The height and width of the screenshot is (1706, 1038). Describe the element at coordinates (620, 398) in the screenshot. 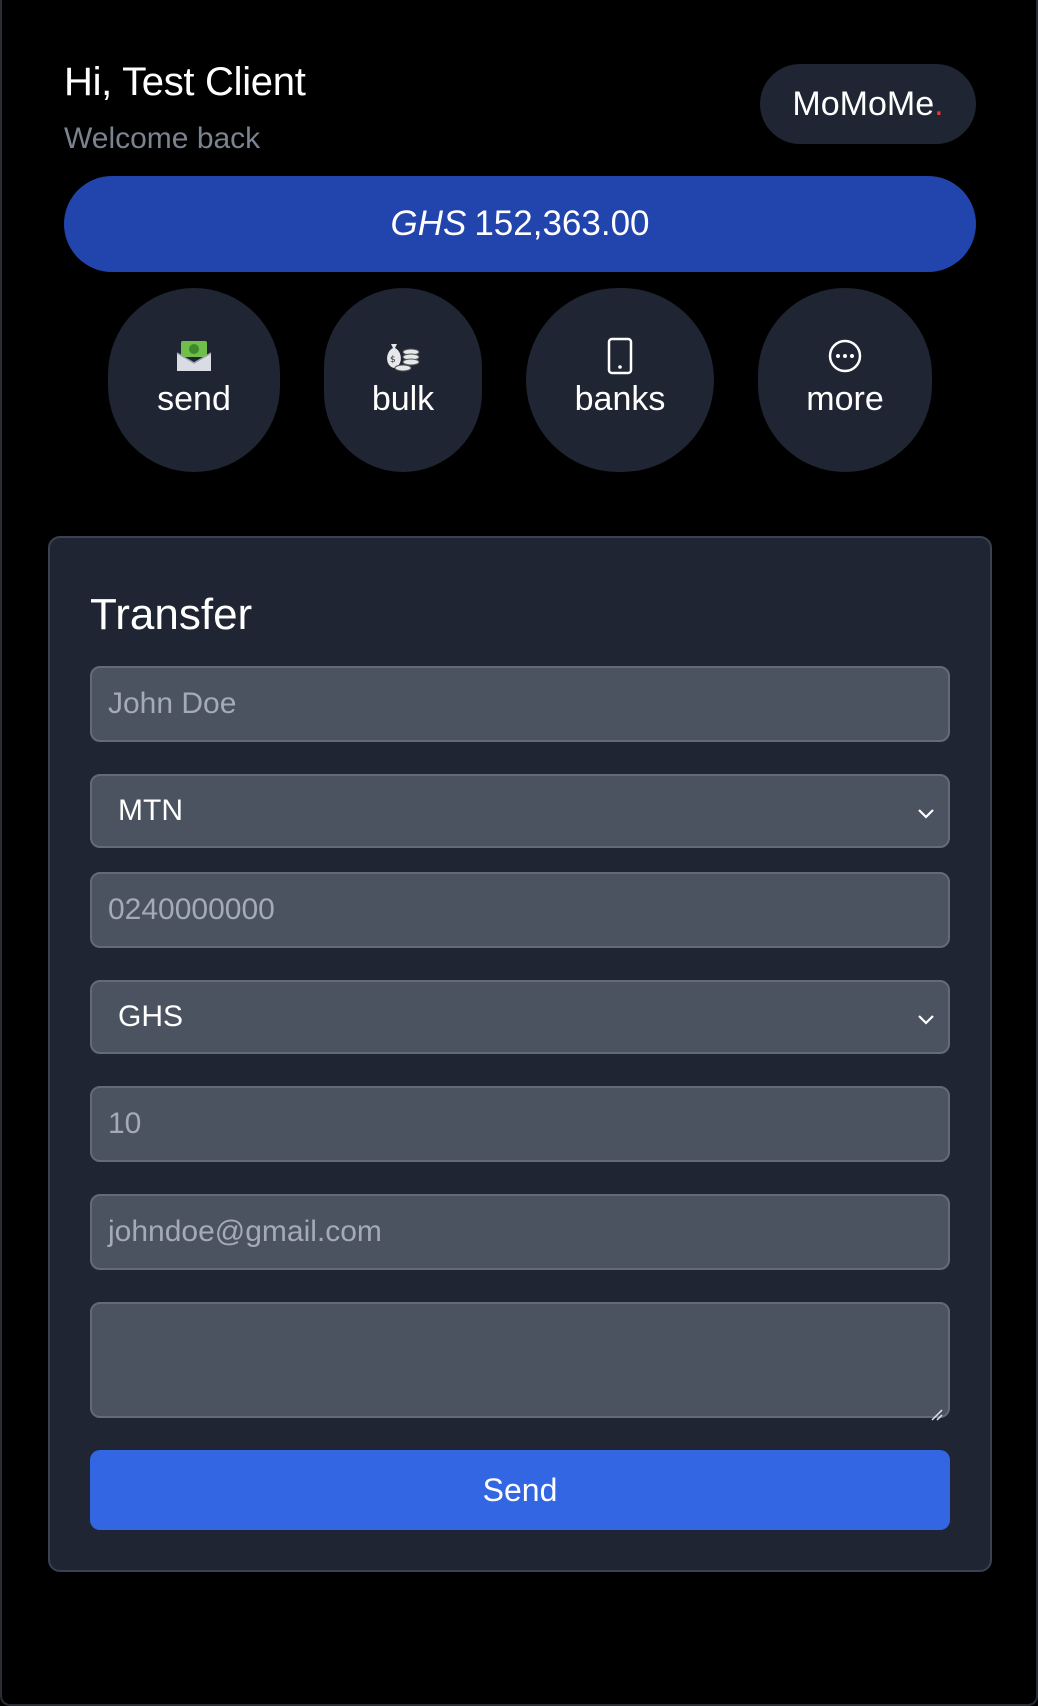

I see `banks-action-label: banks` at that location.